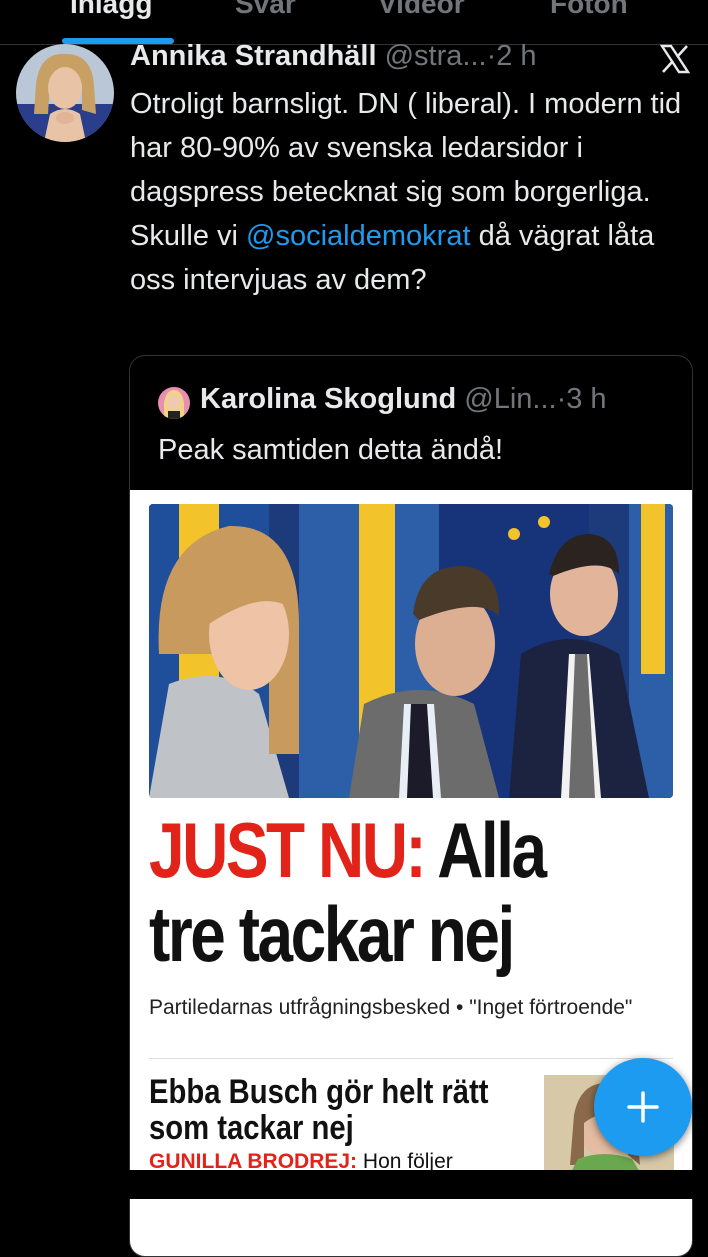 The width and height of the screenshot is (708, 1257). I want to click on plus-icon, so click(643, 1107).